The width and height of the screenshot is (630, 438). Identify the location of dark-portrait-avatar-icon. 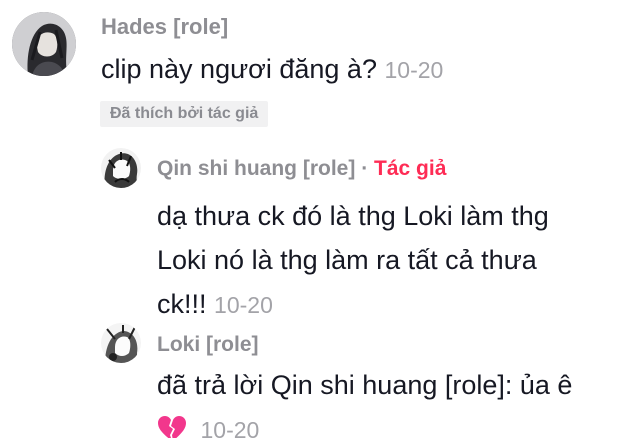
(44, 44).